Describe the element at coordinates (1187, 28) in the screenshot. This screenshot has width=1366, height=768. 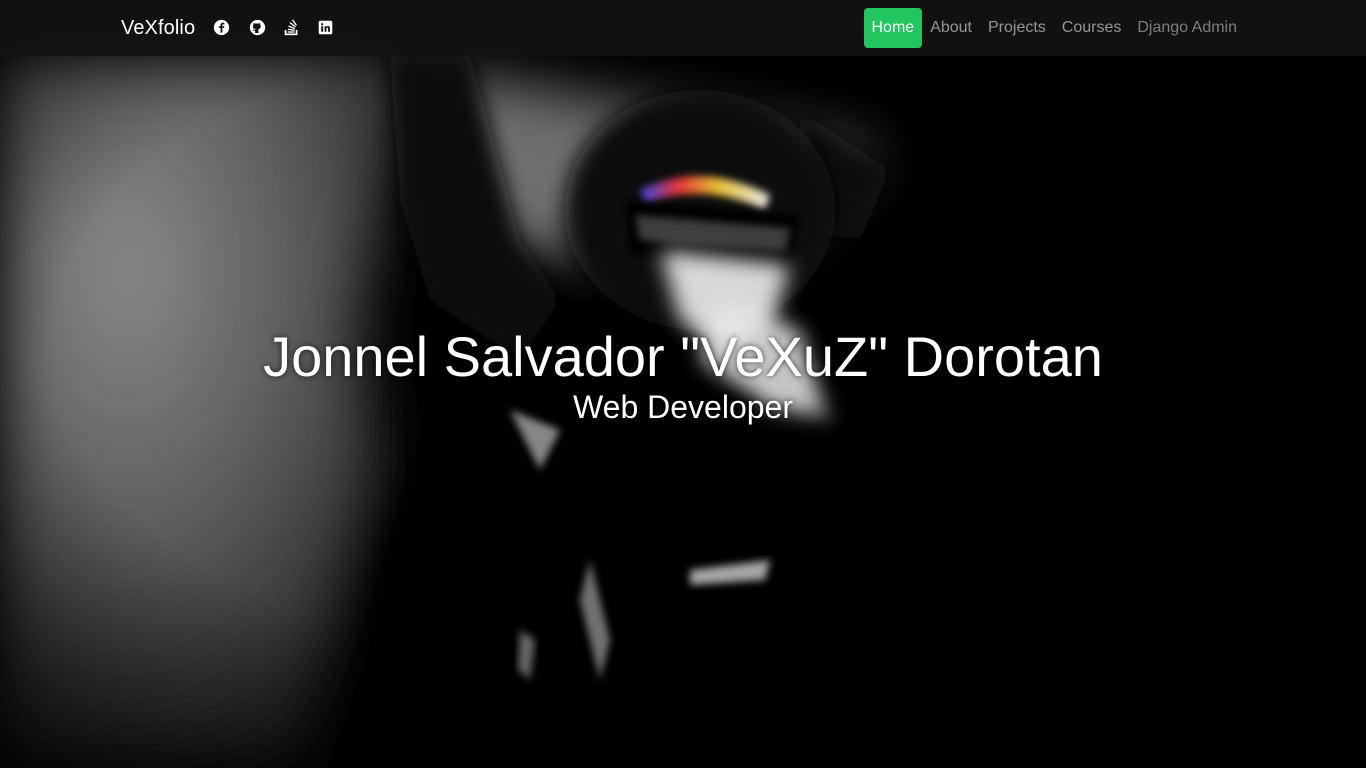
I see `nav-link-django-admin: Django Admin` at that location.